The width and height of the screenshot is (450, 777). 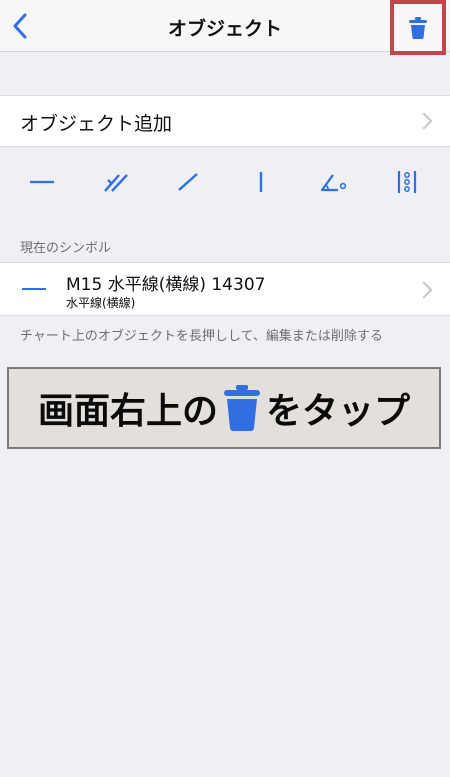 I want to click on section-header: 現在のシンボル, so click(x=66, y=248).